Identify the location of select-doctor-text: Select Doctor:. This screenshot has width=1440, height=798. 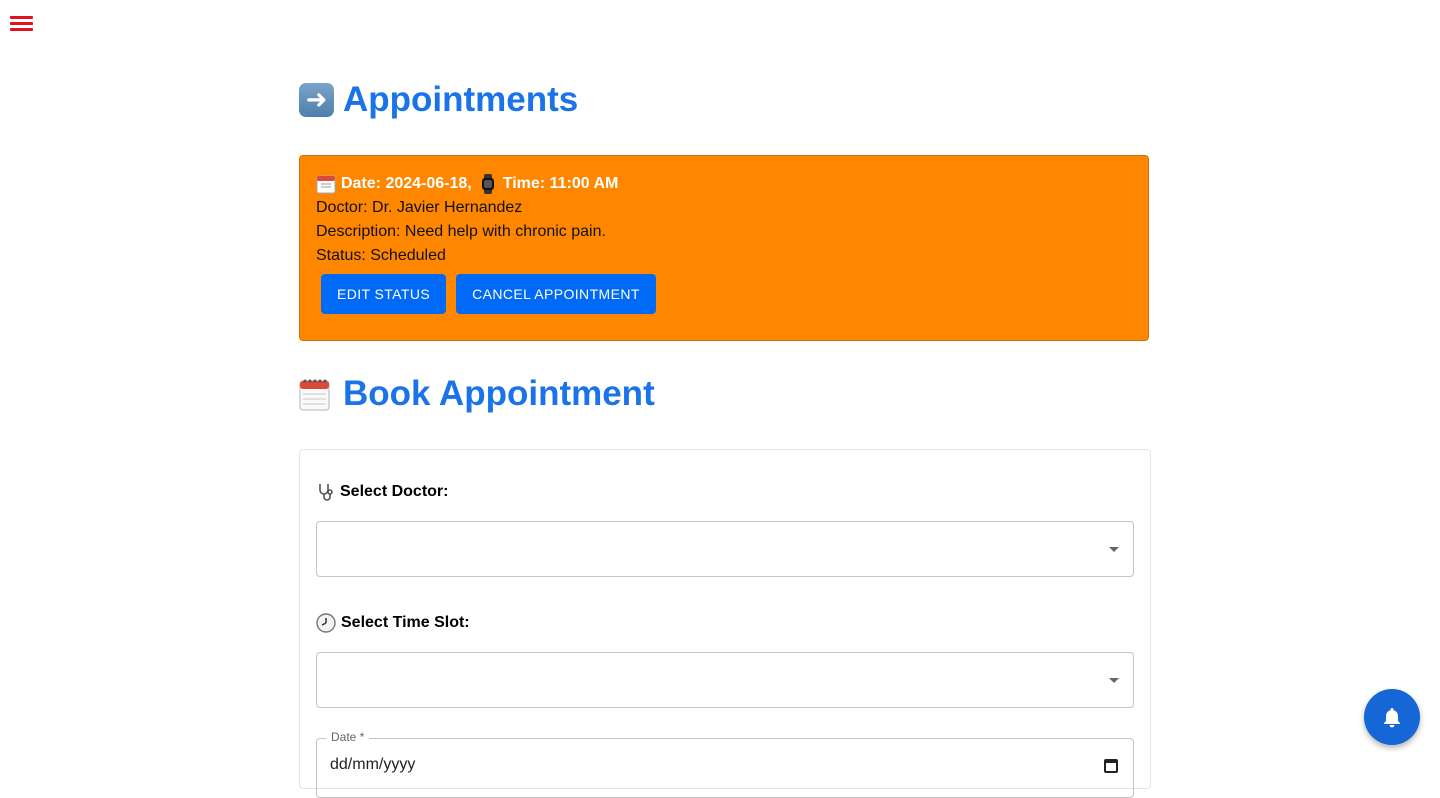
(394, 491).